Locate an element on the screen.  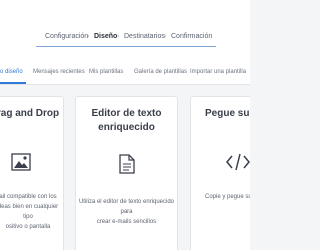
breadcrumb-step-configuracion: Configuración is located at coordinates (66, 36).